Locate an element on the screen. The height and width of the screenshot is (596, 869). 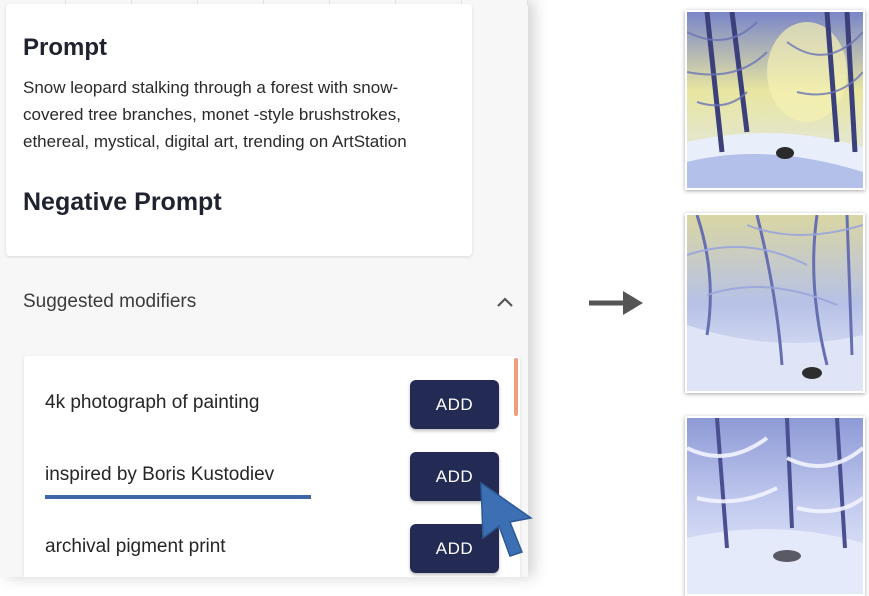
add-button: ADD is located at coordinates (454, 404).